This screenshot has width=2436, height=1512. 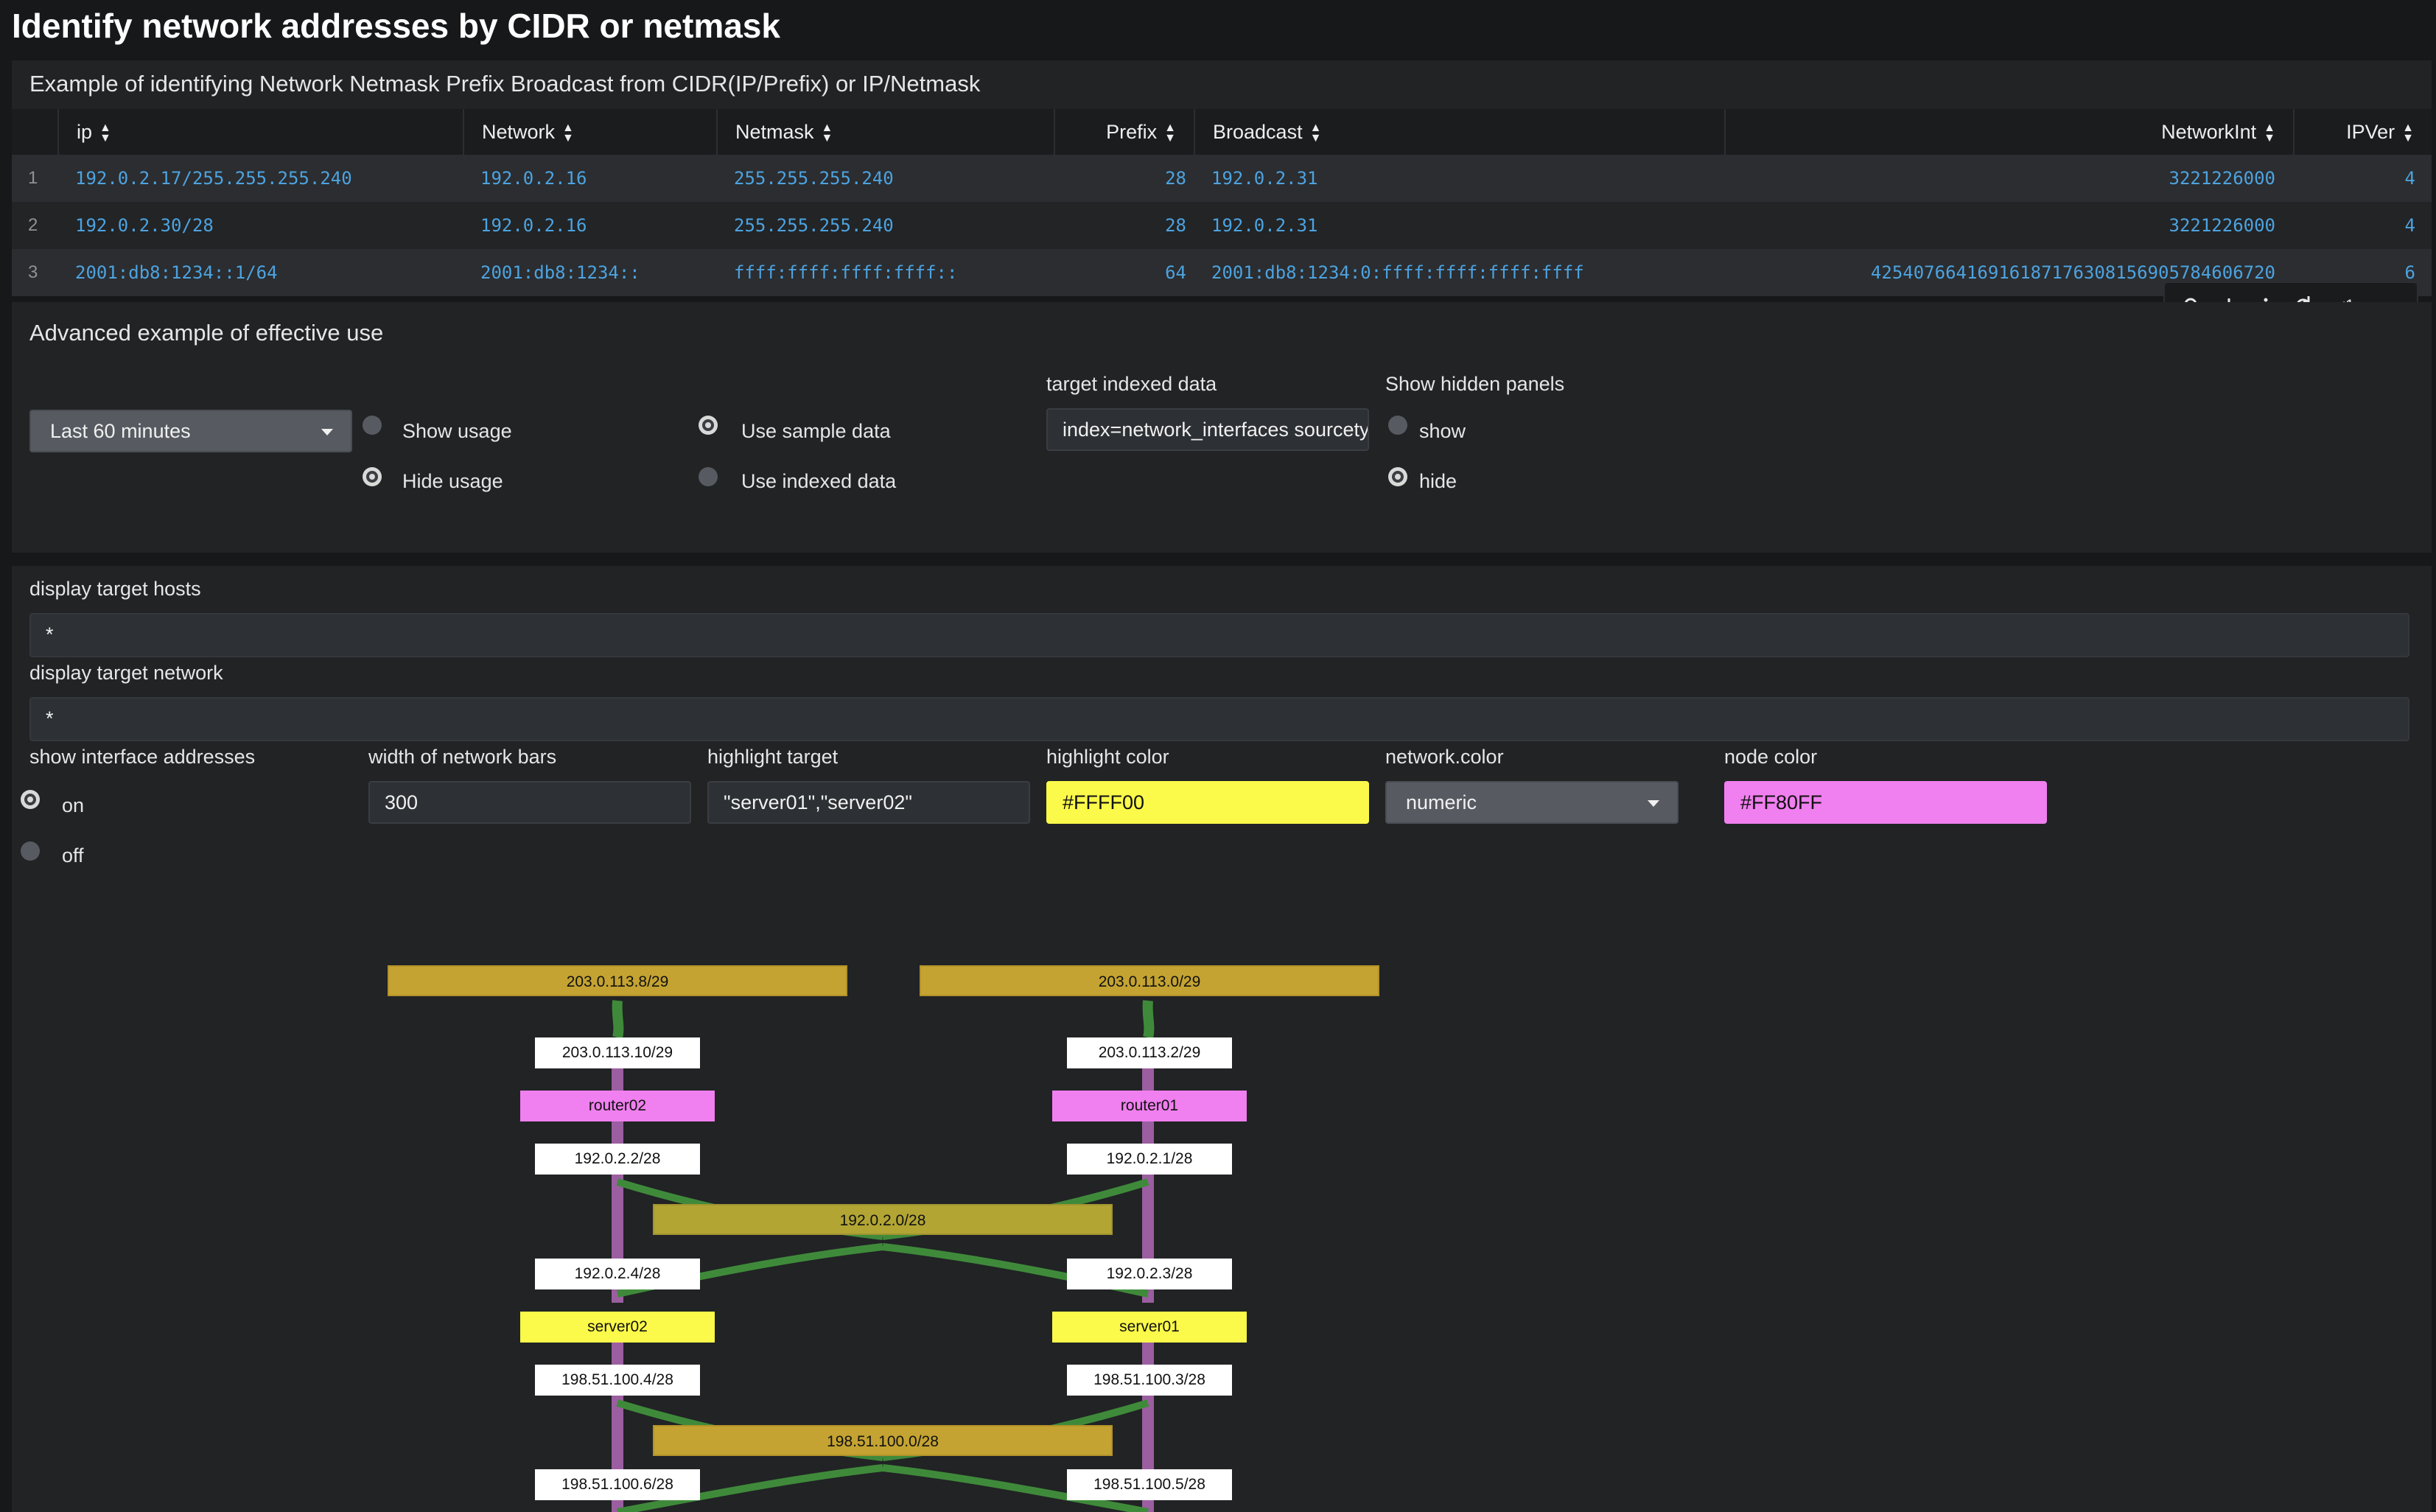 What do you see at coordinates (1438, 481) in the screenshot?
I see `radio-label: hide` at bounding box center [1438, 481].